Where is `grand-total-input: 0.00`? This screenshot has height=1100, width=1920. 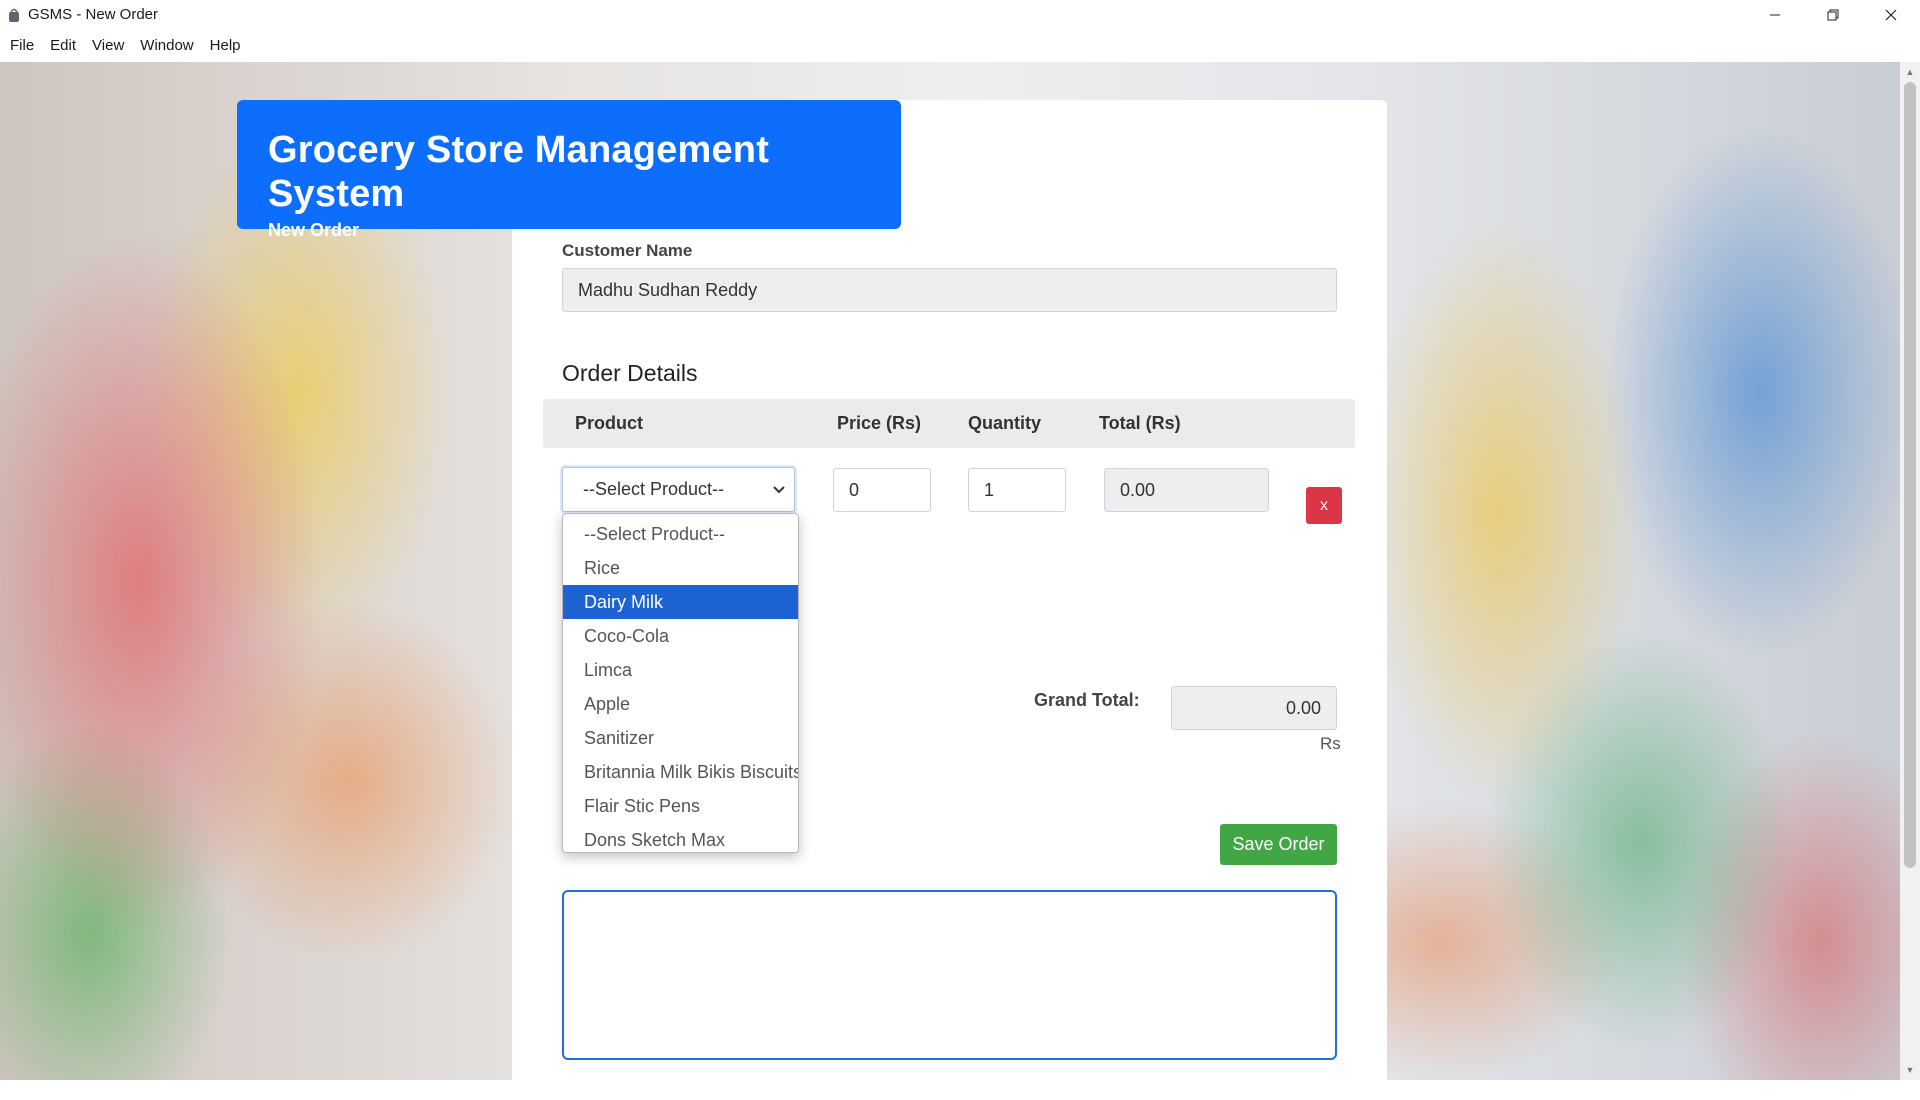
grand-total-input: 0.00 is located at coordinates (1254, 708).